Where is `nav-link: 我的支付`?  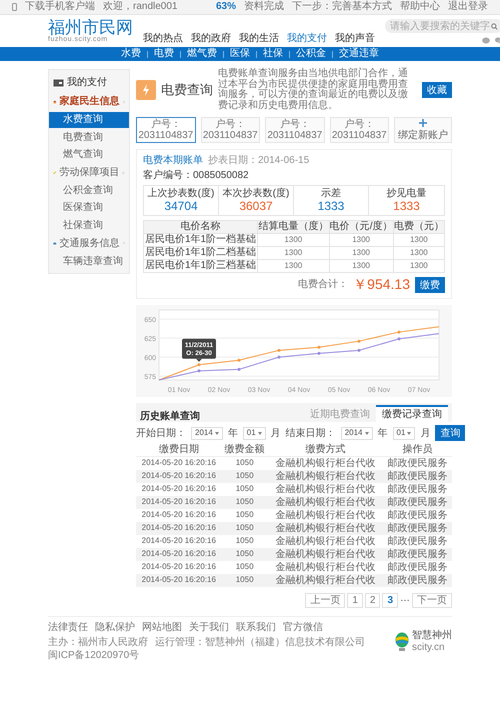 nav-link: 我的支付 is located at coordinates (307, 38).